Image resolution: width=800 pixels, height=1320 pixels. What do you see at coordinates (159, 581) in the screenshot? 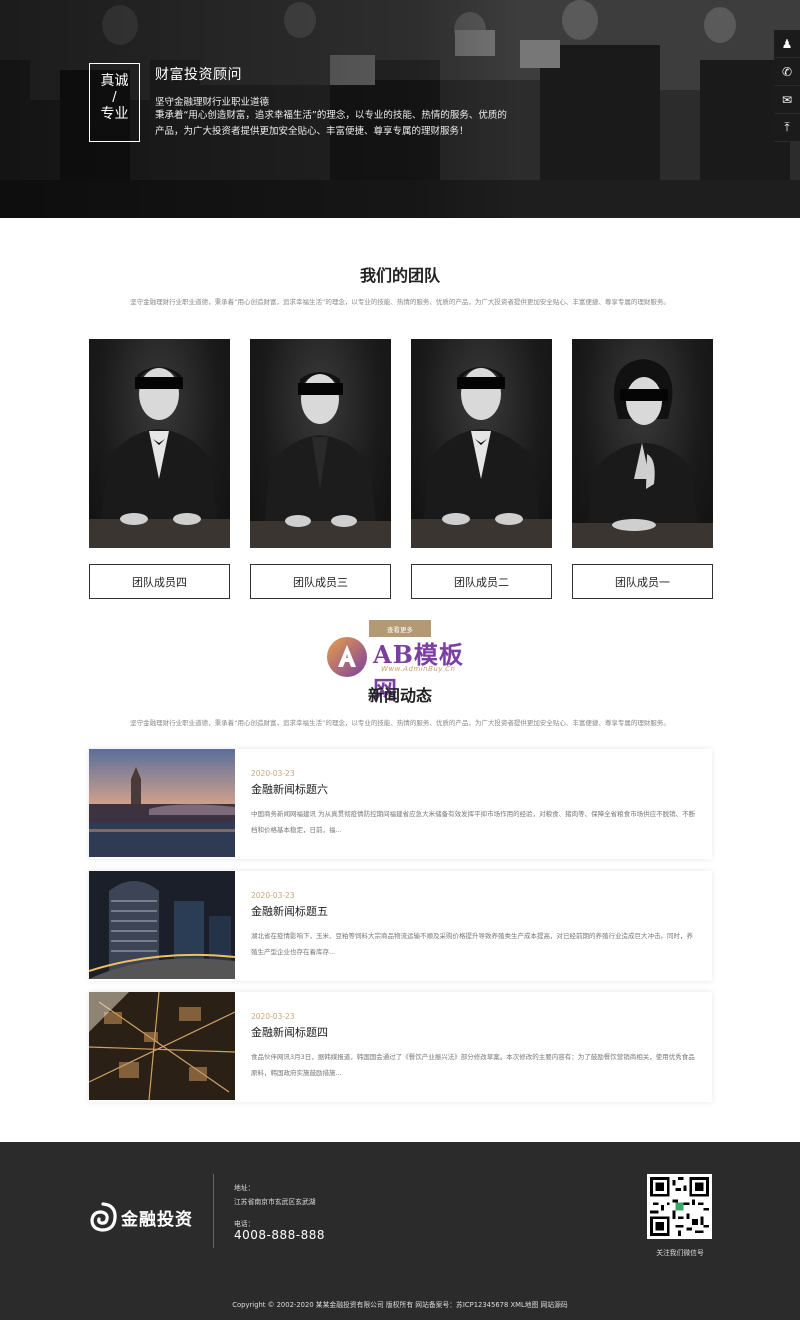
I see `member-name-button: 团队成员四` at bounding box center [159, 581].